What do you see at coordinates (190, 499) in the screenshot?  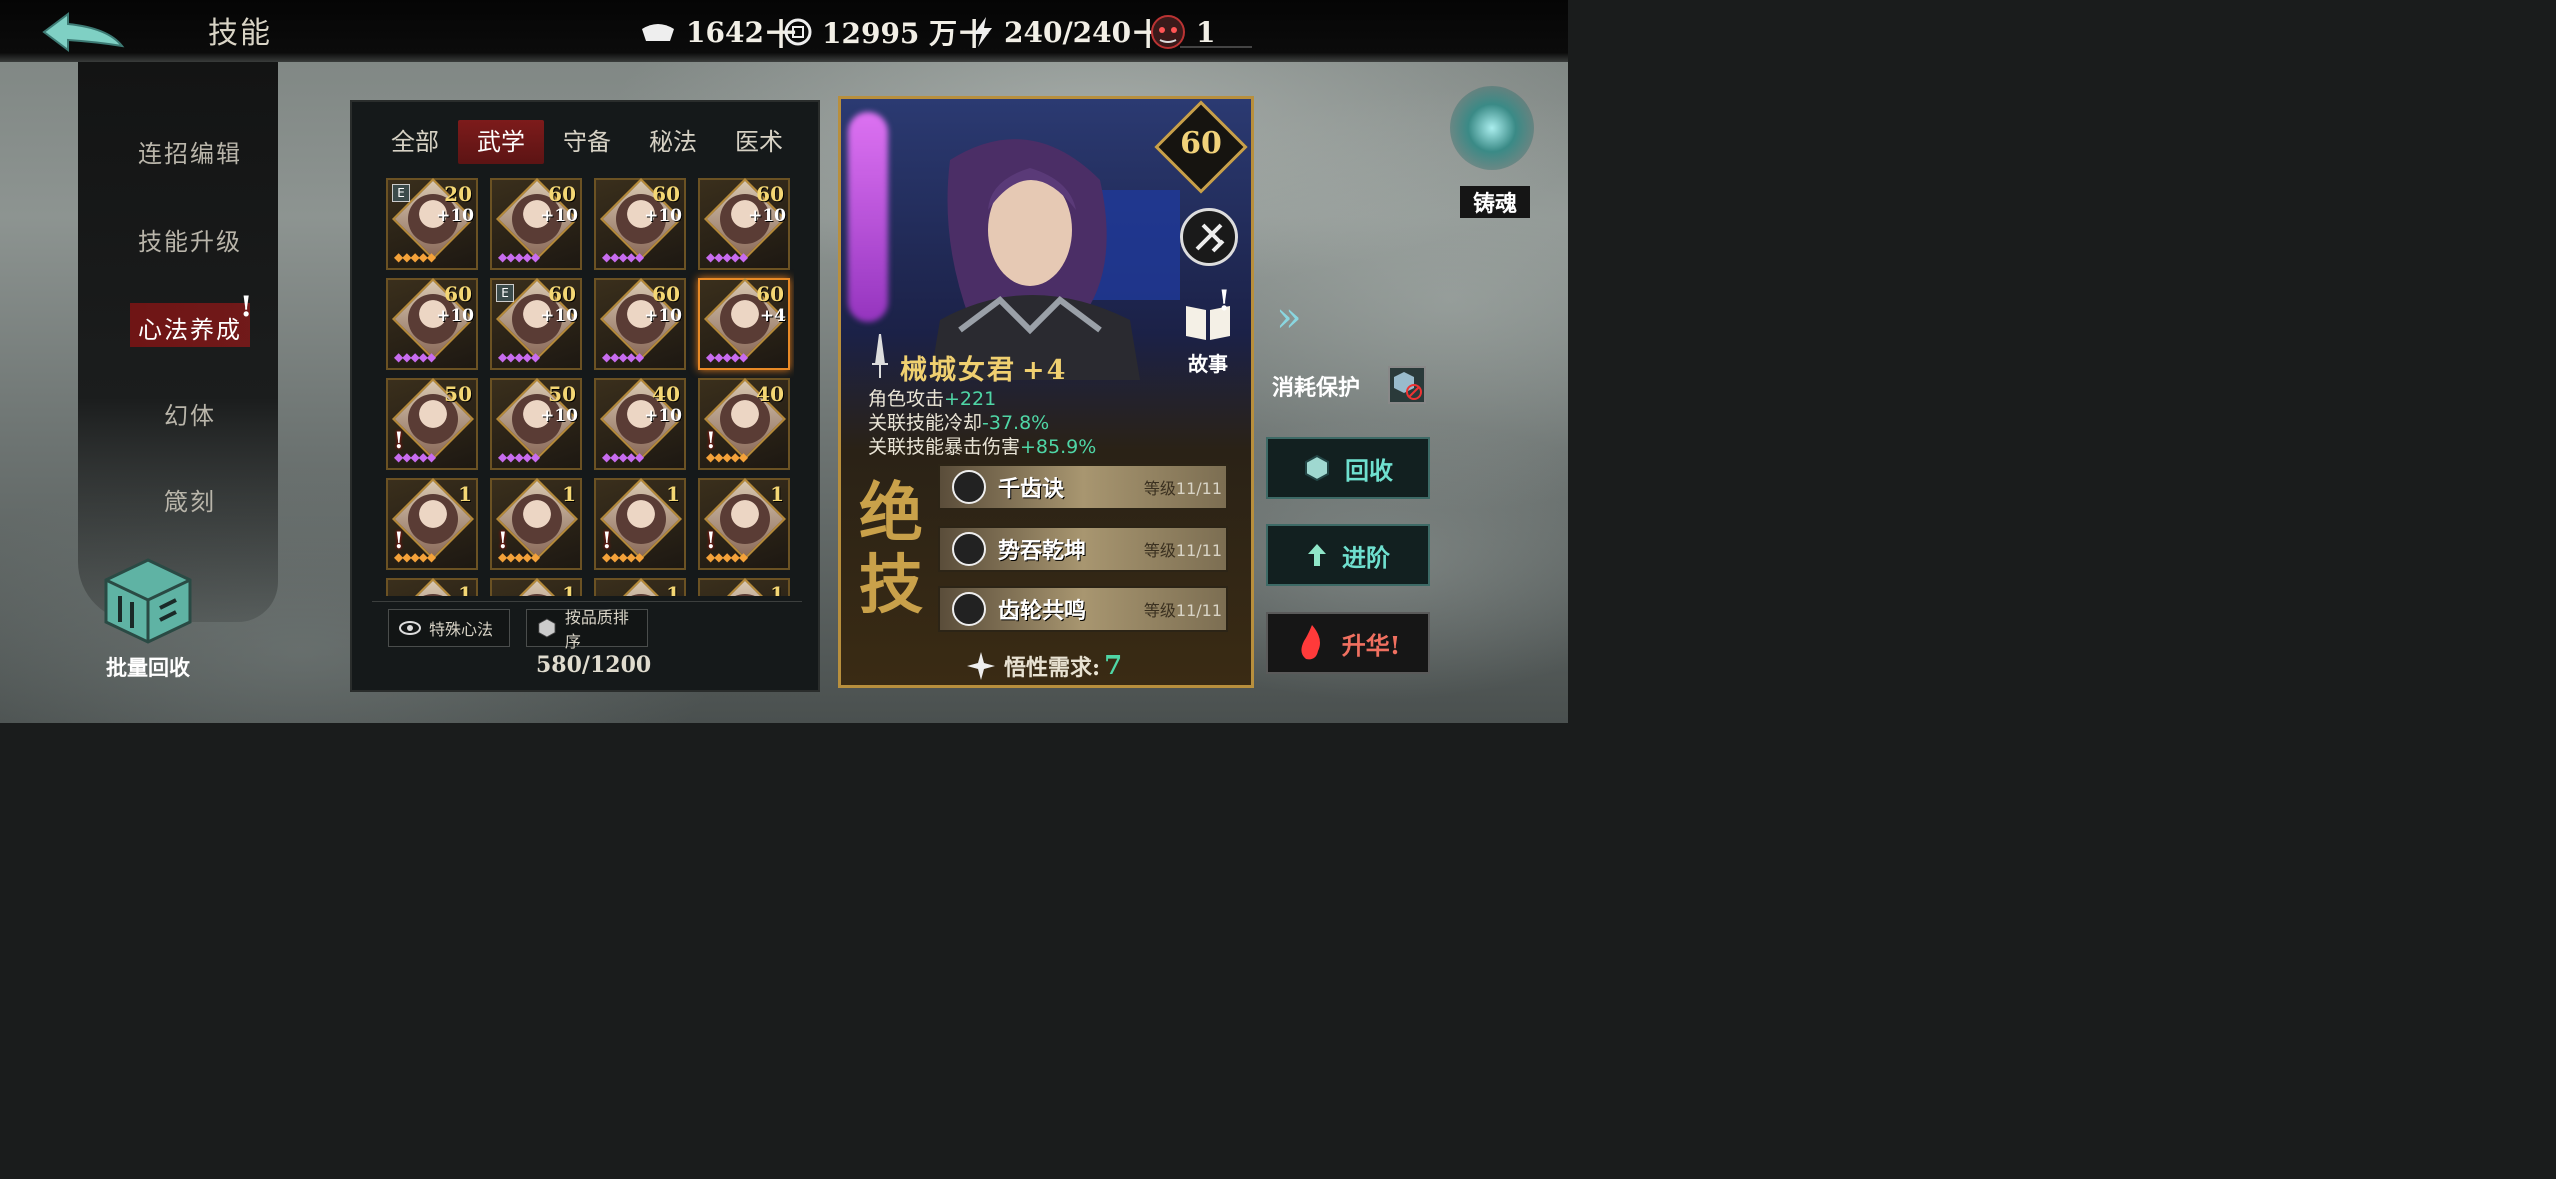 I see `sidebar-item-engrave: 箴刻` at bounding box center [190, 499].